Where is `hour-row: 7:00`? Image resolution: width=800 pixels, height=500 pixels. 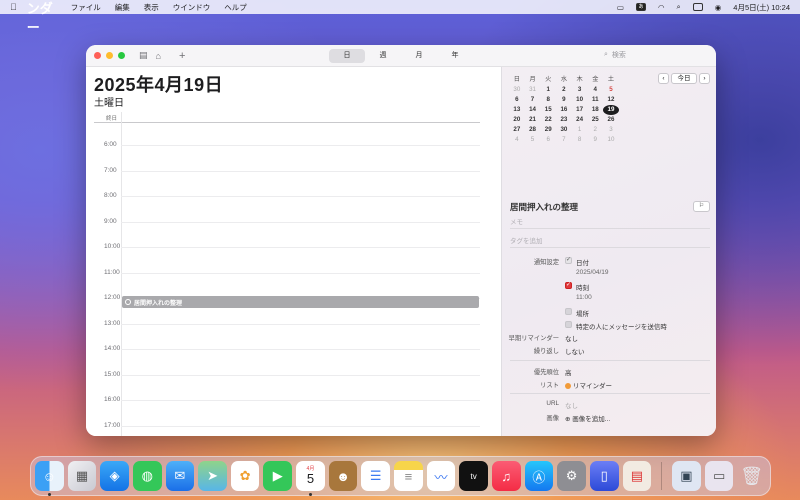
hour-row: 7:00 is located at coordinates (287, 170).